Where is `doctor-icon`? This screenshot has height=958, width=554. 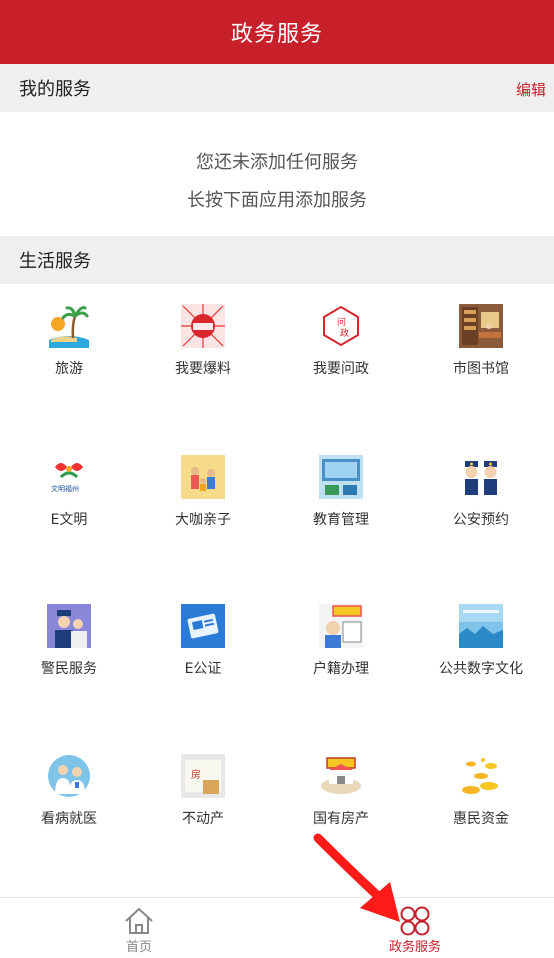
doctor-icon is located at coordinates (69, 776).